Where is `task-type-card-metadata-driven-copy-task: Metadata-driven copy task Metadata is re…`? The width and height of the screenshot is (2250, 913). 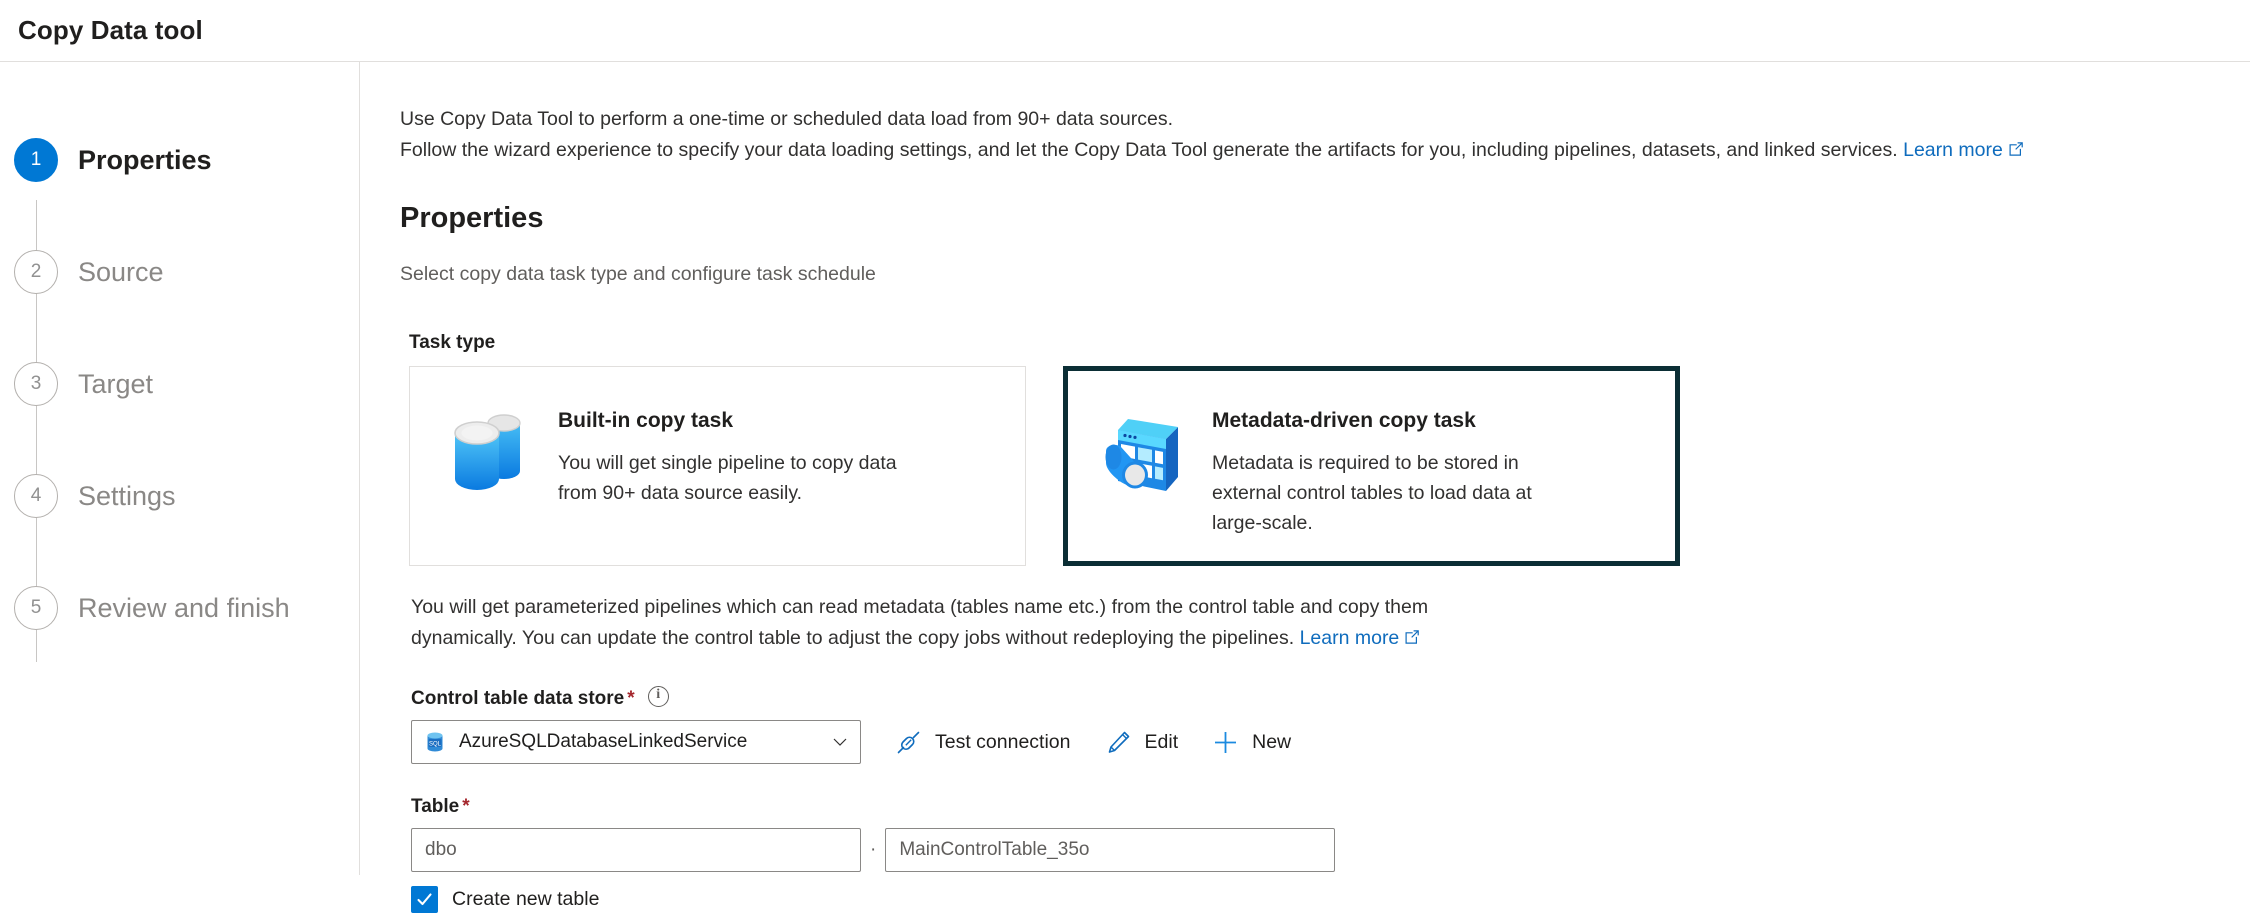
task-type-card-metadata-driven-copy-task: Metadata-driven copy task Metadata is re… is located at coordinates (1371, 466).